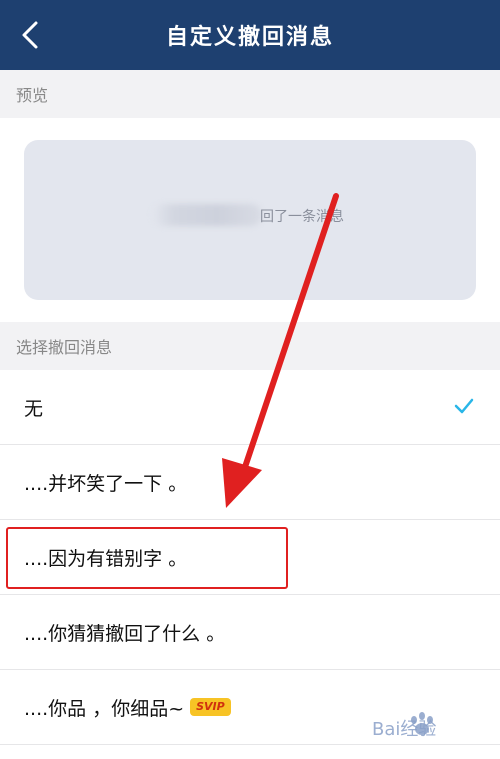 Image resolution: width=500 pixels, height=759 pixels. Describe the element at coordinates (104, 708) in the screenshot. I see `option-label: ....你品 ，你细品~` at that location.